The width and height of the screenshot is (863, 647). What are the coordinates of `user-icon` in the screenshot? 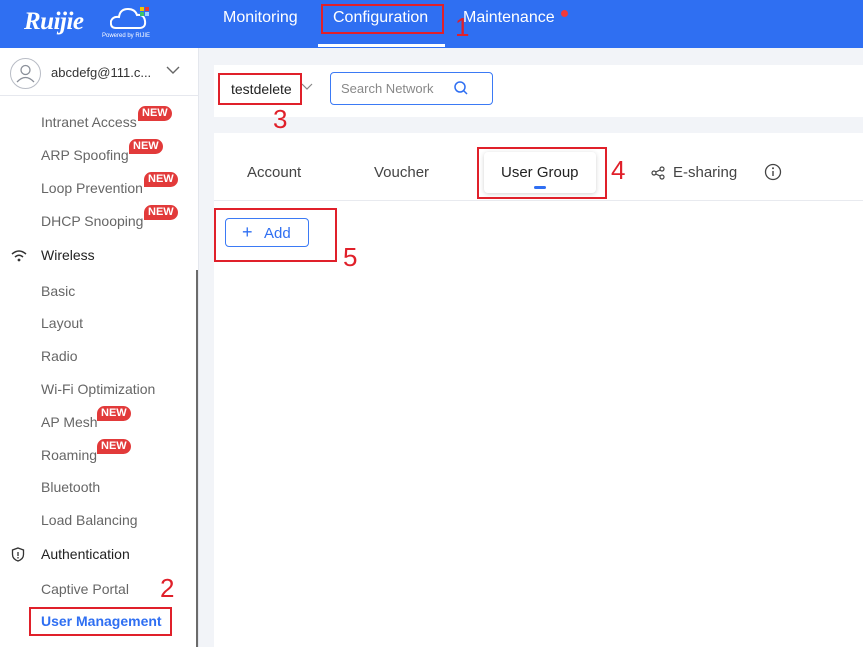 It's located at (25, 73).